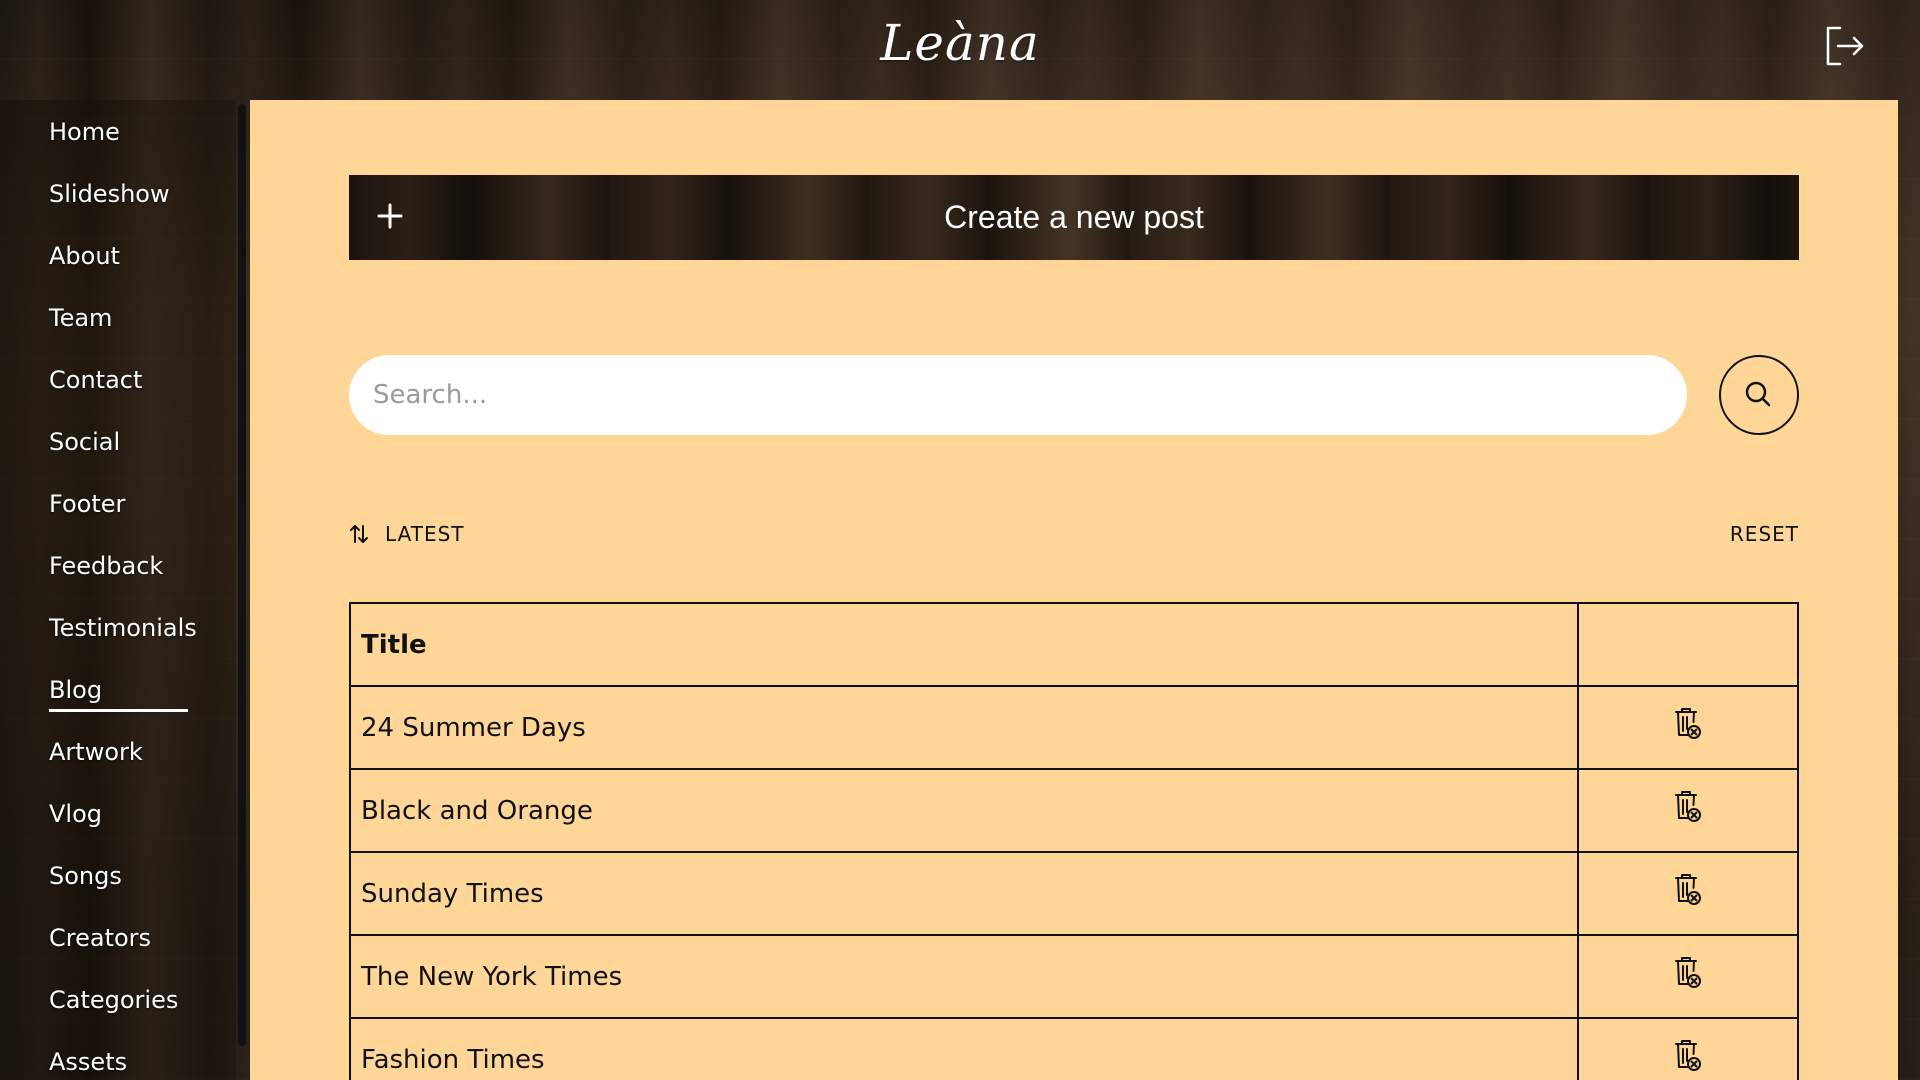  Describe the element at coordinates (88, 1062) in the screenshot. I see `sidebar-item-label: Assets` at that location.